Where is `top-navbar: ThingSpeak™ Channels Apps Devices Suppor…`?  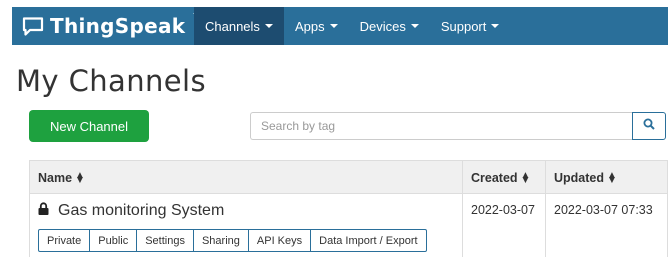
top-navbar: ThingSpeak™ Channels Apps Devices Suppor… is located at coordinates (340, 26).